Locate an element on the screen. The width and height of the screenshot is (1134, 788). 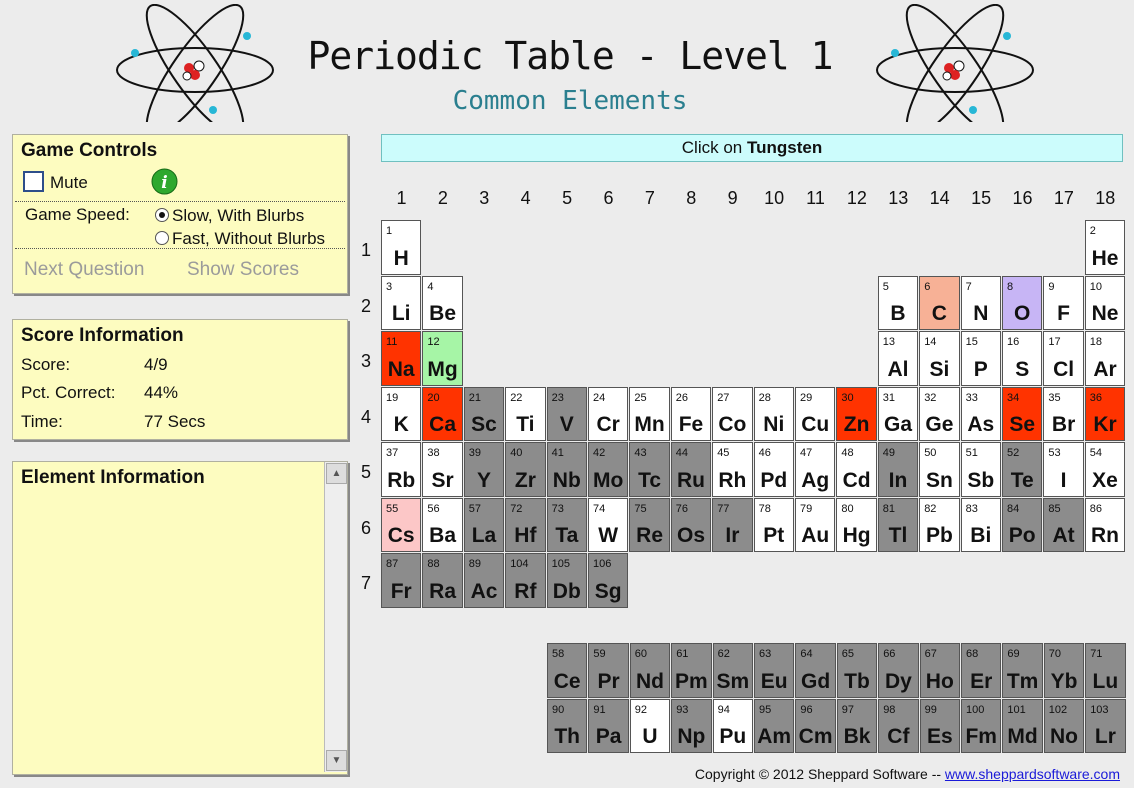
element-cell-pd: 46 Pd is located at coordinates (773, 469).